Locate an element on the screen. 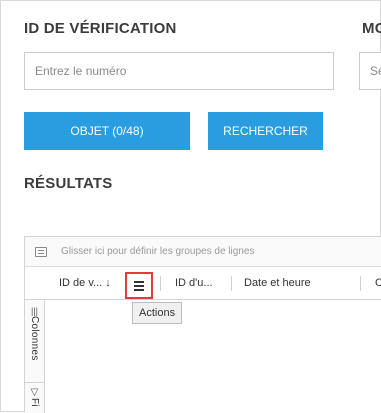 The width and height of the screenshot is (381, 413). grid-header-row: ID de v... ↓ ID d'u... Date et heure C is located at coordinates (203, 283).